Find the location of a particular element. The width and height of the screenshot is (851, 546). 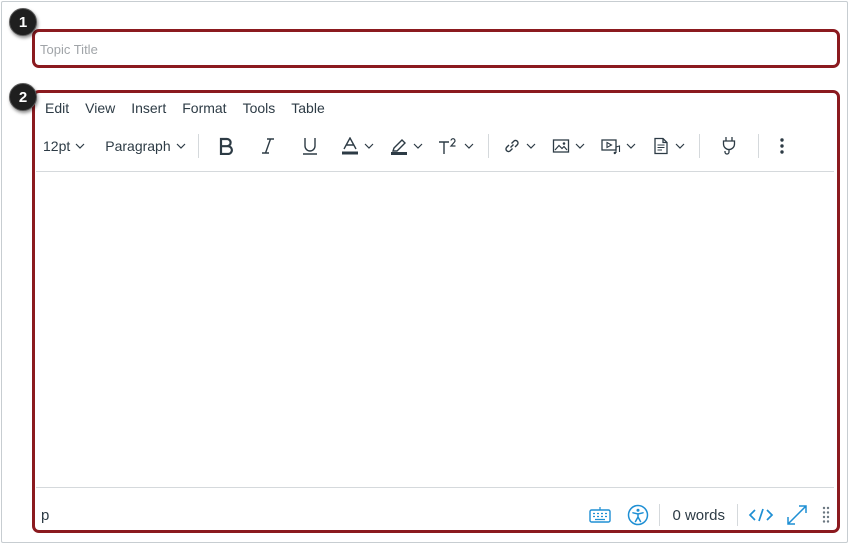

highlighter-icon is located at coordinates (398, 147).